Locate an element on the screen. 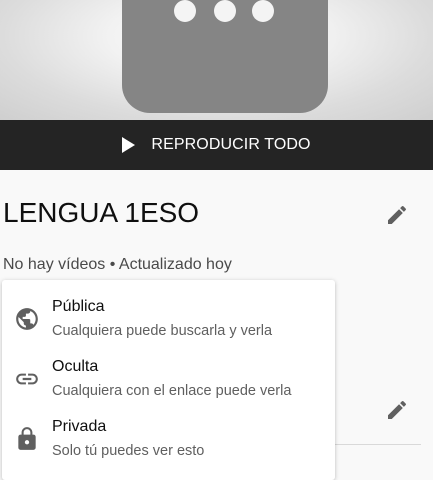  edit-description-button is located at coordinates (397, 410).